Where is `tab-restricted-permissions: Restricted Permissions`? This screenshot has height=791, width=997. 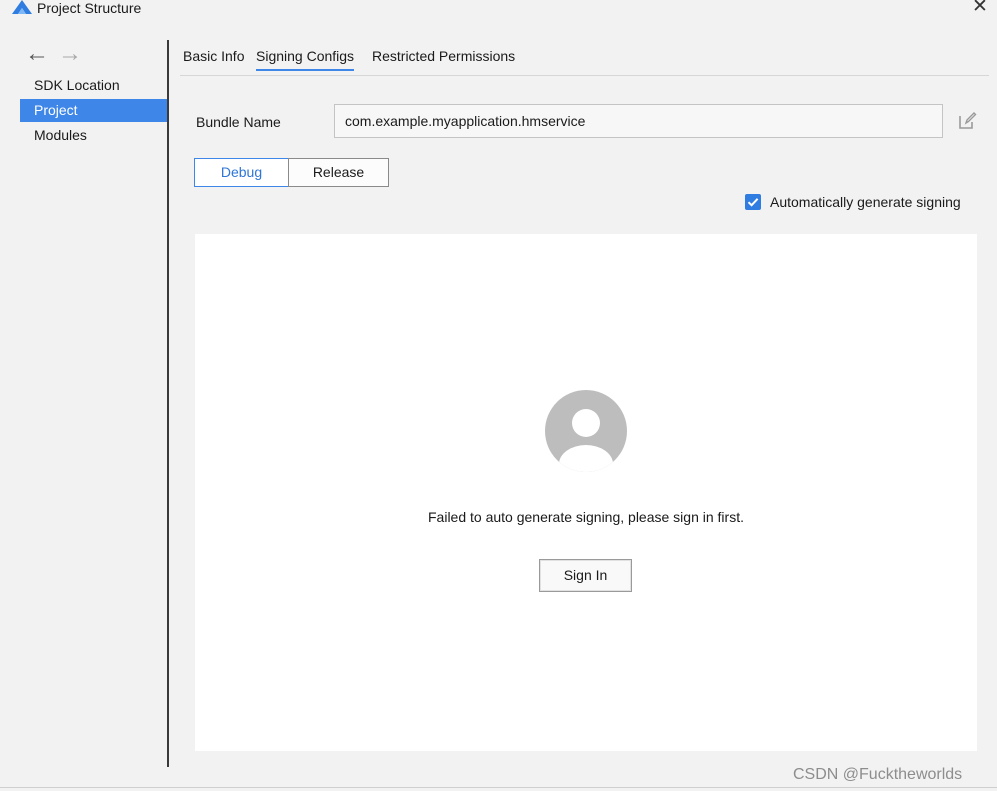 tab-restricted-permissions: Restricted Permissions is located at coordinates (443, 56).